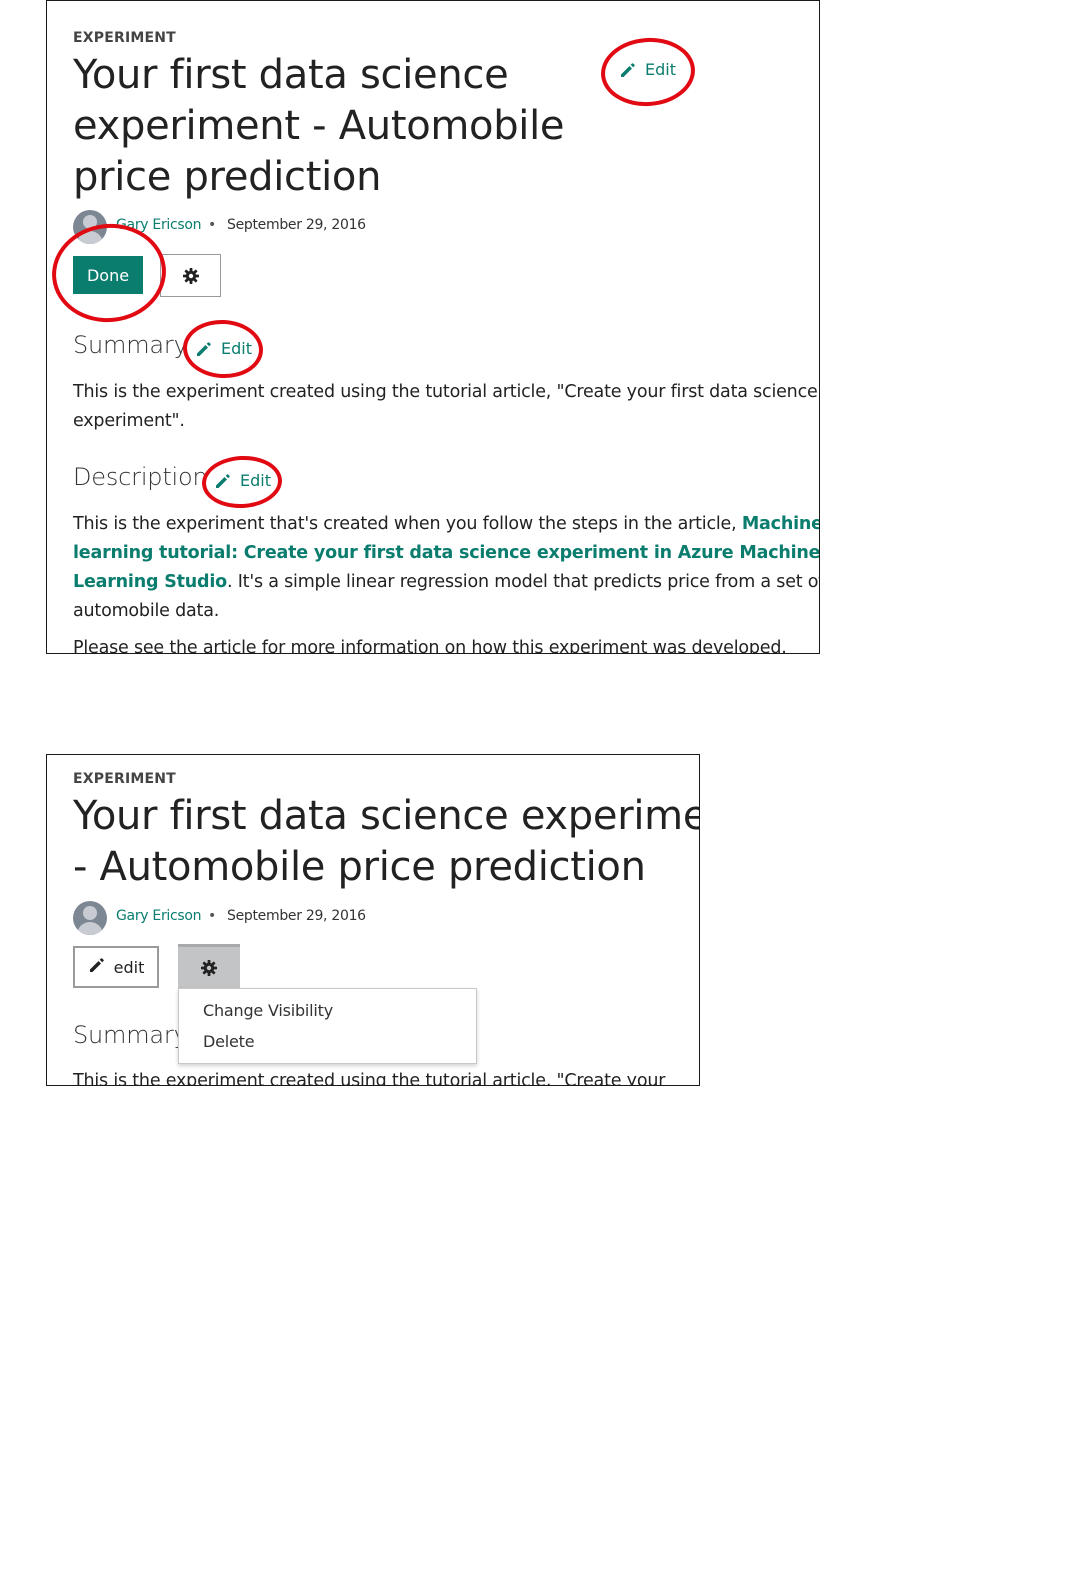  Describe the element at coordinates (150, 582) in the screenshot. I see `article-link: Learning Studio` at that location.